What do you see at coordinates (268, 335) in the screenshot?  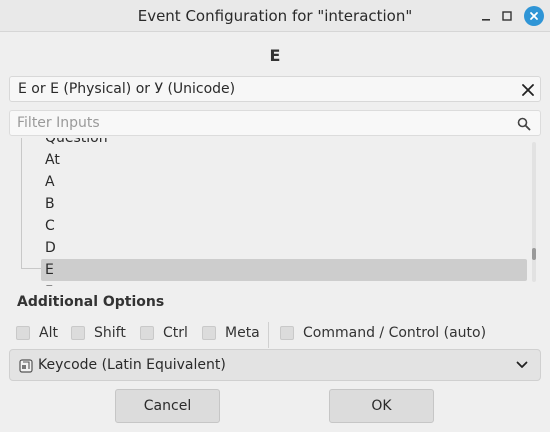 I see `options-separator` at bounding box center [268, 335].